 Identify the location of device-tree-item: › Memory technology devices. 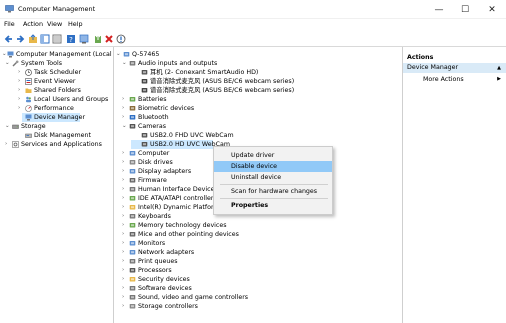
(256, 225).